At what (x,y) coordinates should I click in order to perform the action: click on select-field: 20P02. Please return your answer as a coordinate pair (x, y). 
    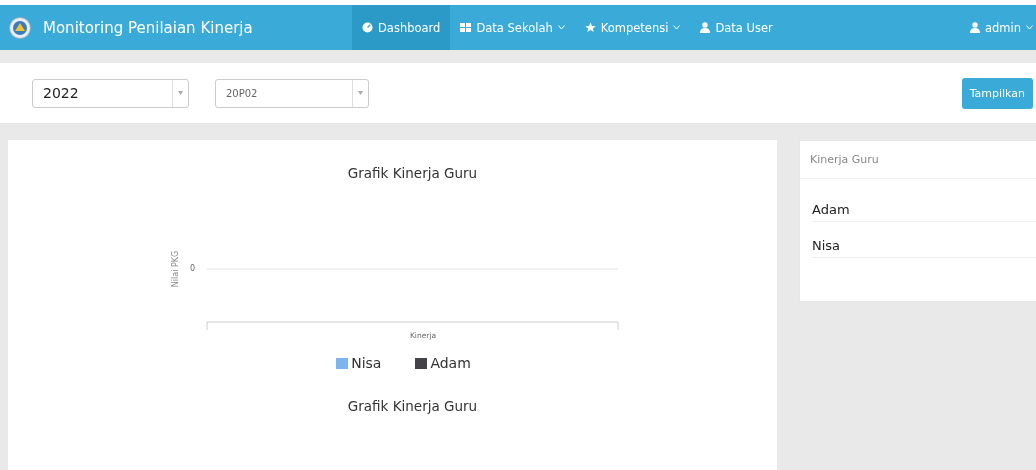
    Looking at the image, I should click on (292, 93).